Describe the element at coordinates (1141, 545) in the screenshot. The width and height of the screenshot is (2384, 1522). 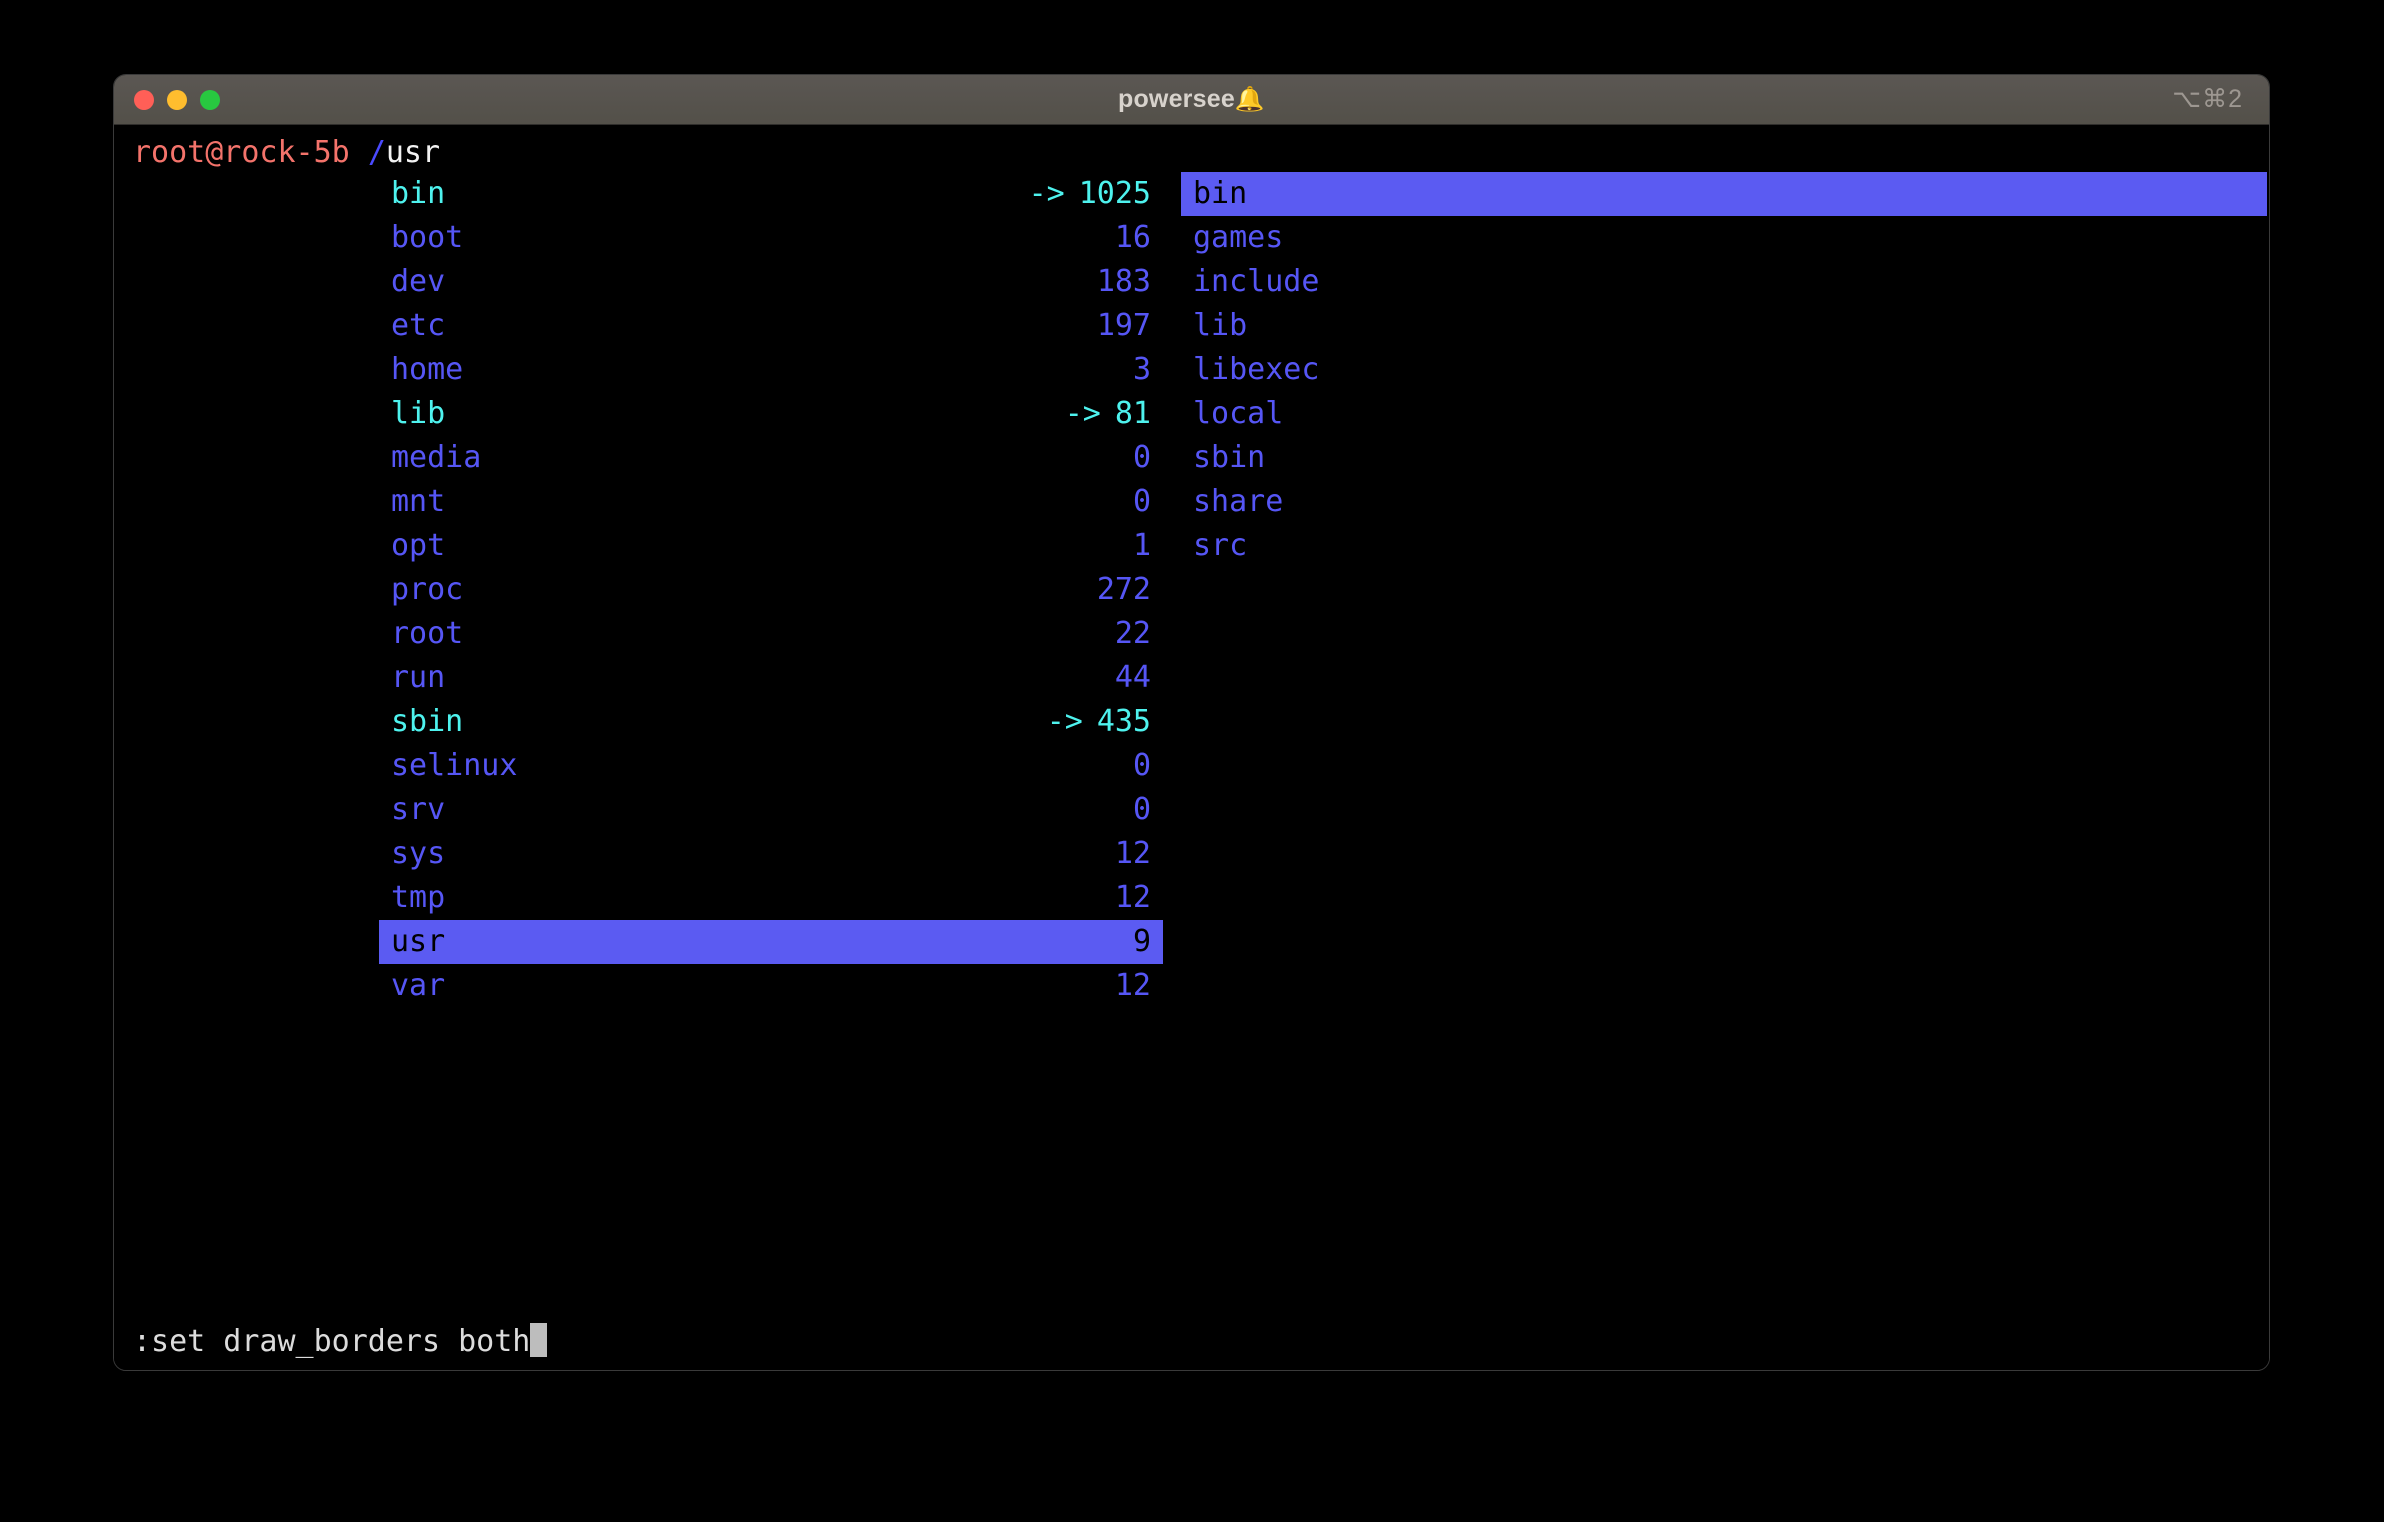
I see `file-entry-count: 1` at that location.